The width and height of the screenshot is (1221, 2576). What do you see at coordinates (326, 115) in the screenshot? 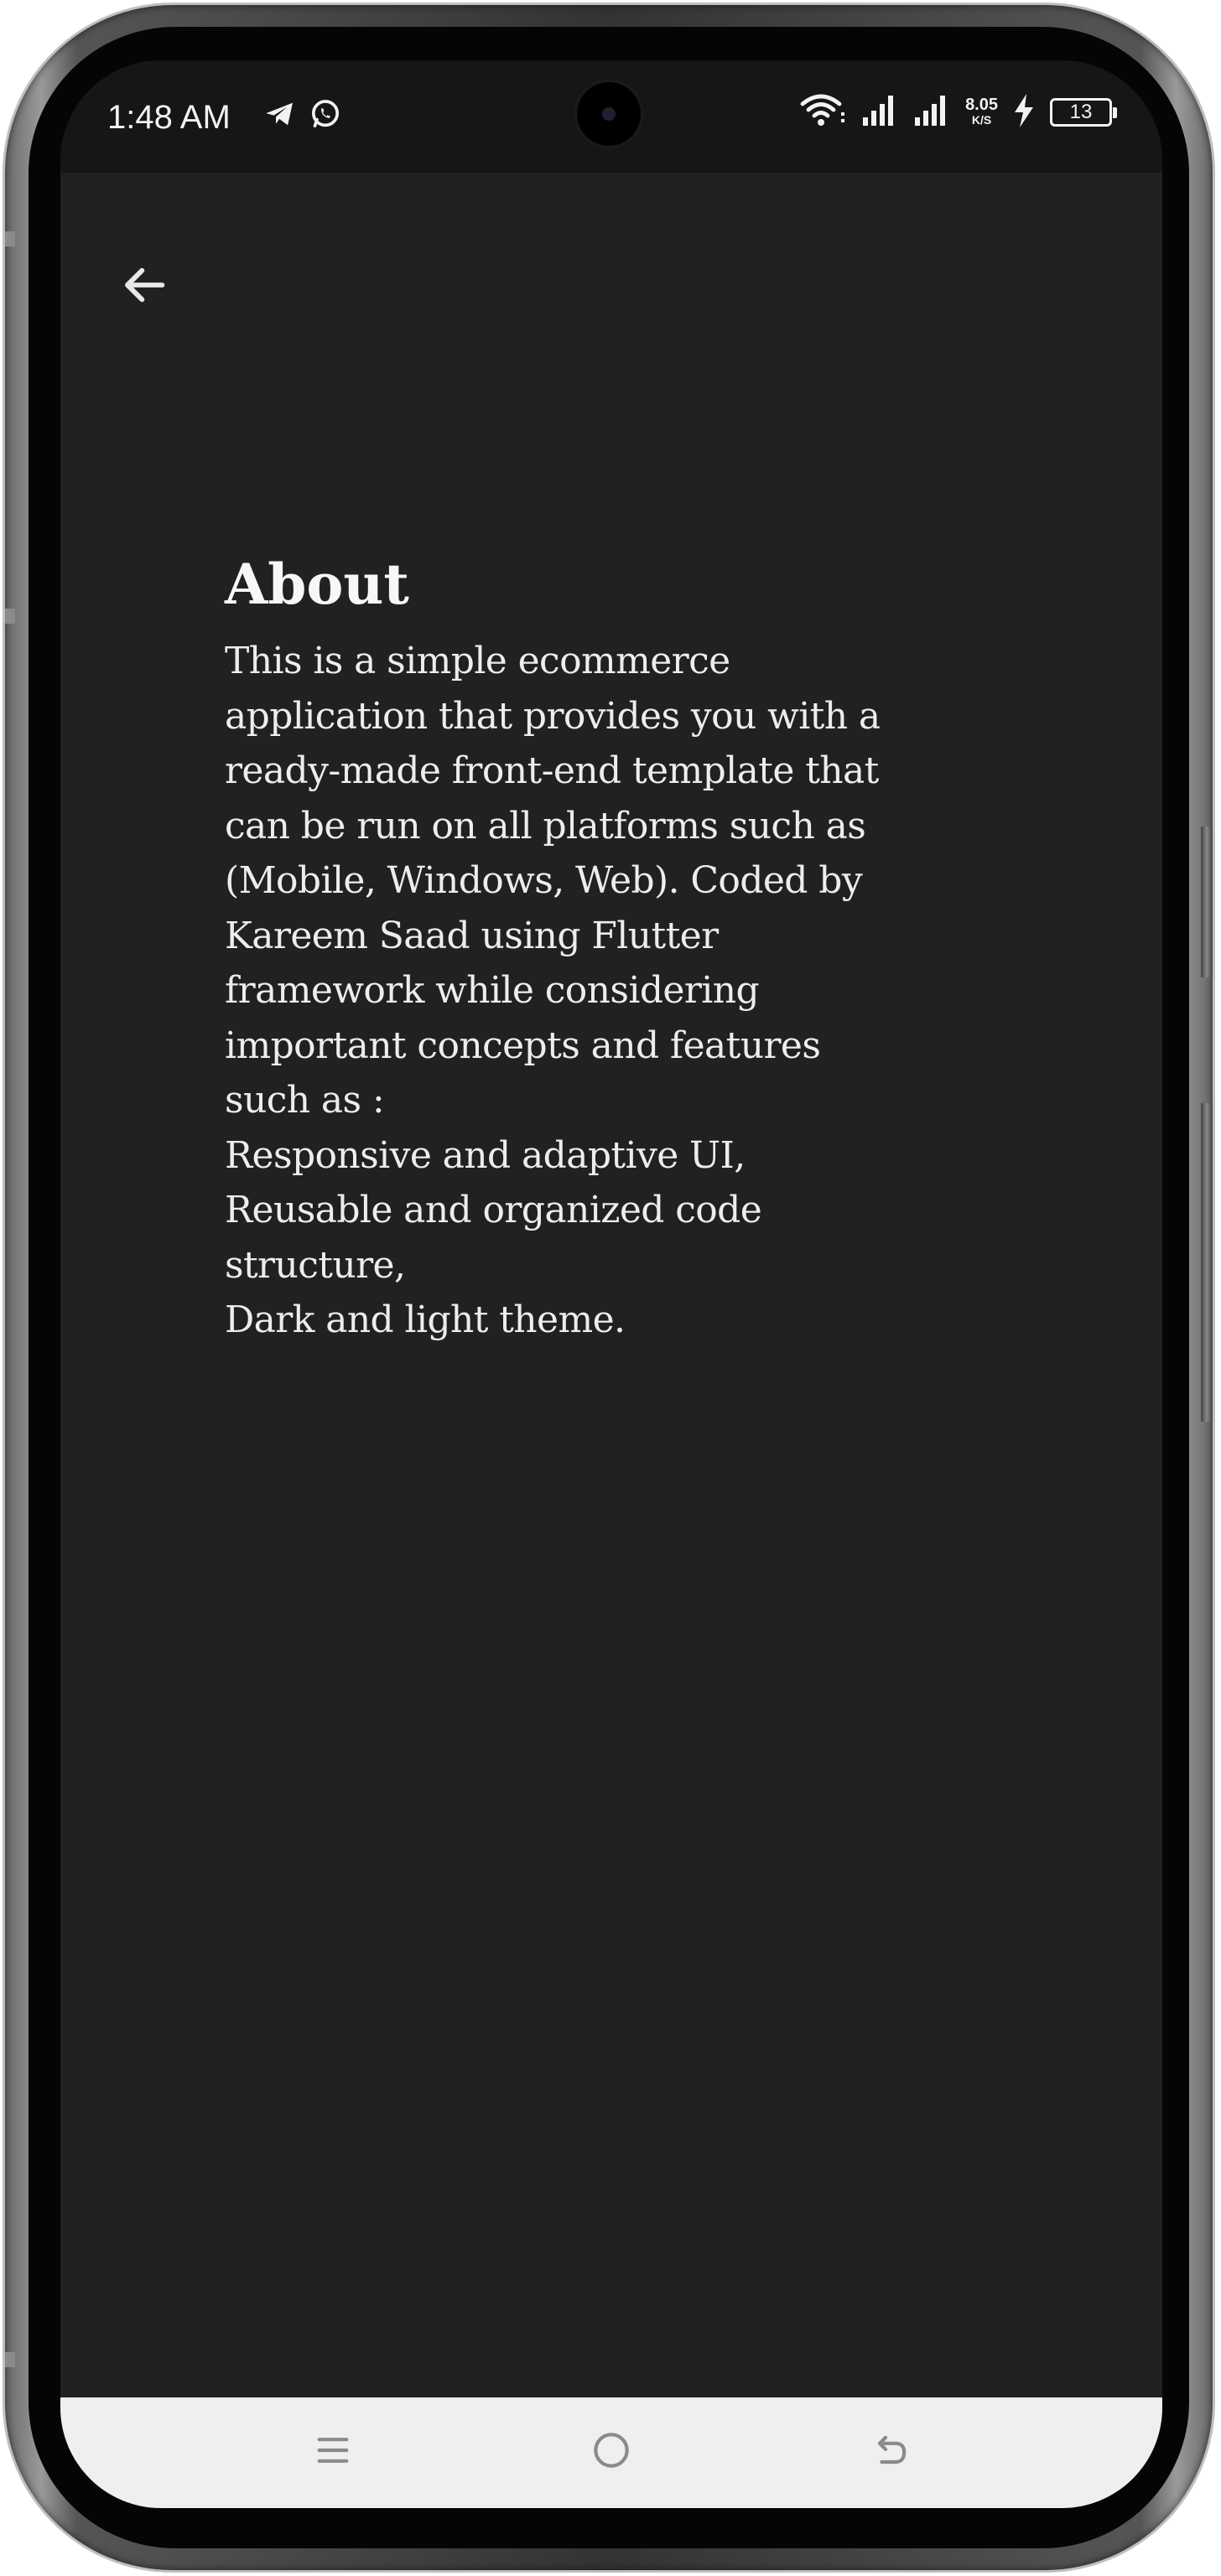
I see `whatsapp-icon` at bounding box center [326, 115].